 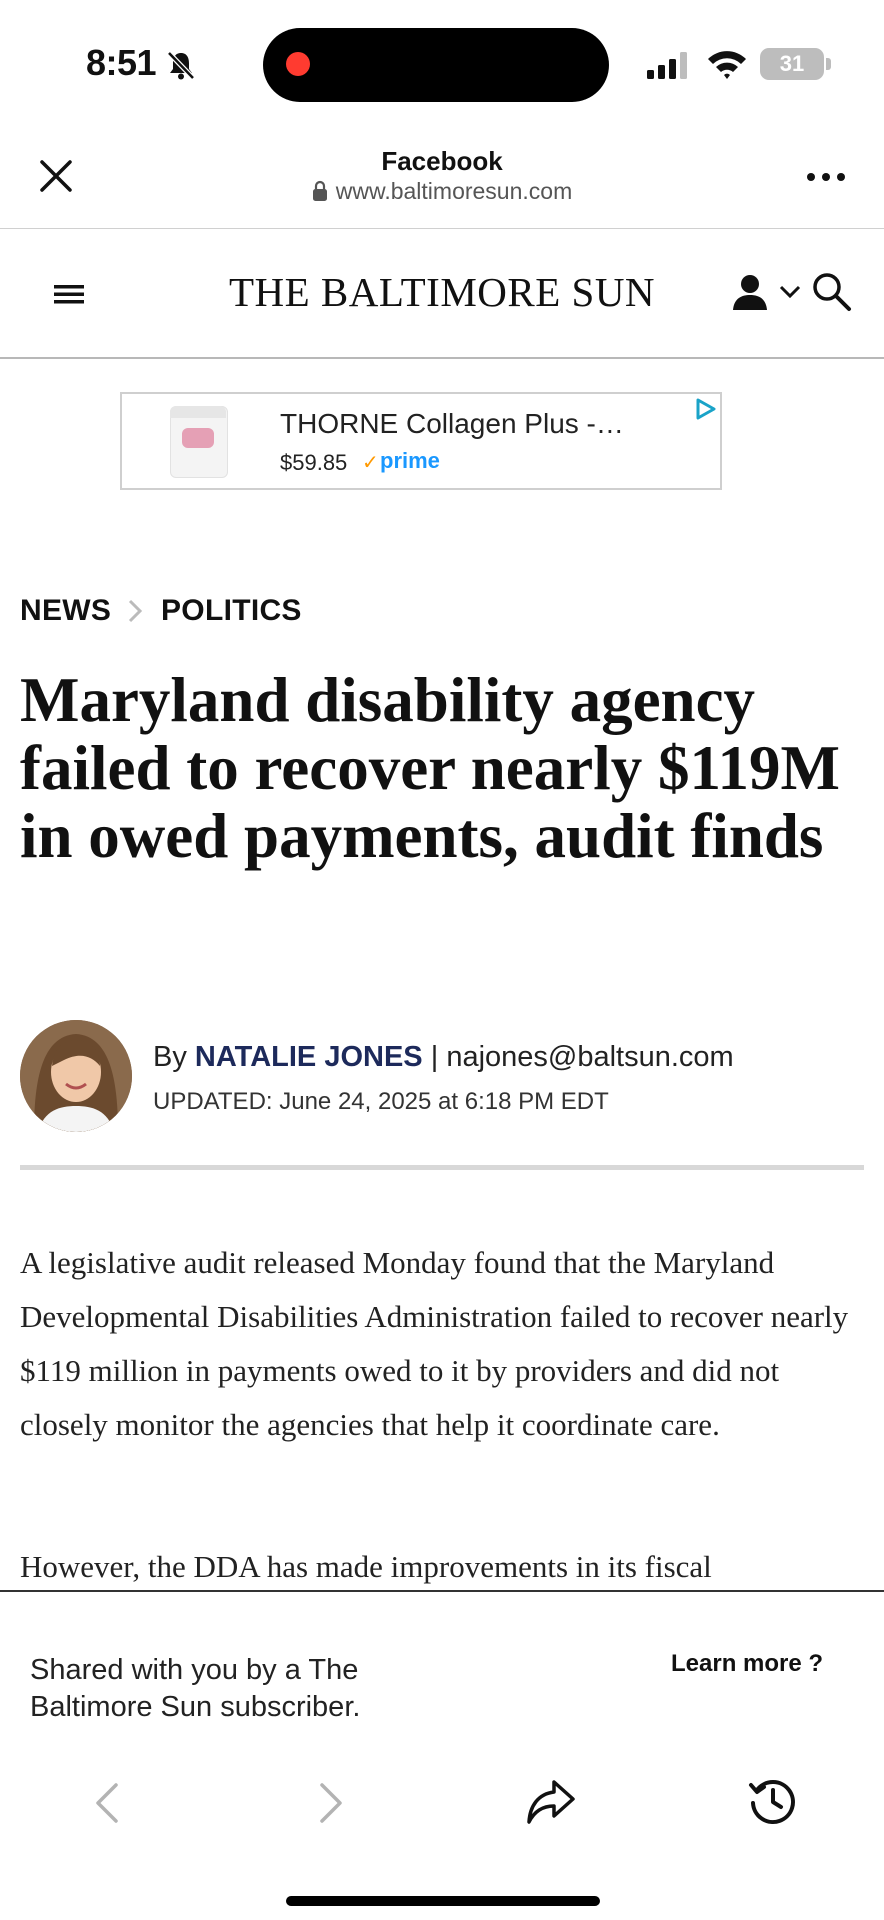 I want to click on status-time: 8:51, so click(x=121, y=62).